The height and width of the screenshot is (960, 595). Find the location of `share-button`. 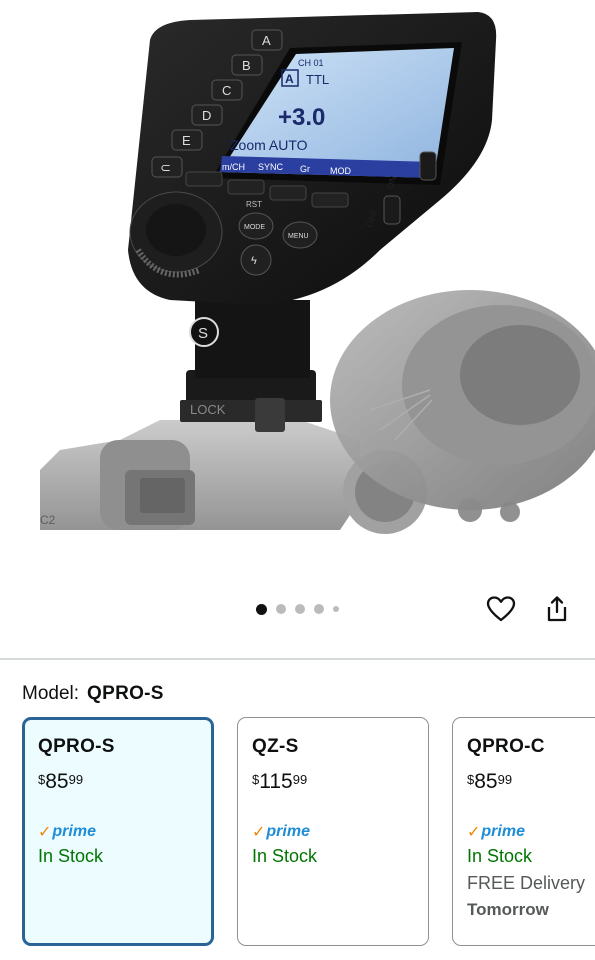

share-button is located at coordinates (557, 609).